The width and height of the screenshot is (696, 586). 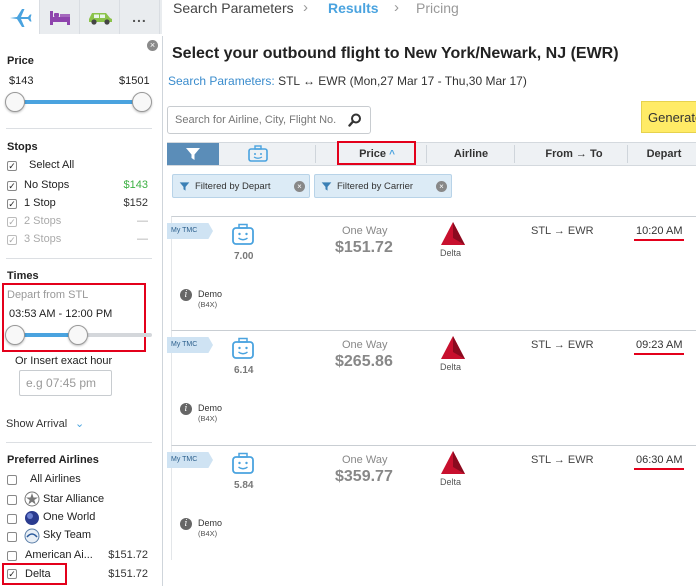 I want to click on from-to-column-label: From → To, so click(x=574, y=154).